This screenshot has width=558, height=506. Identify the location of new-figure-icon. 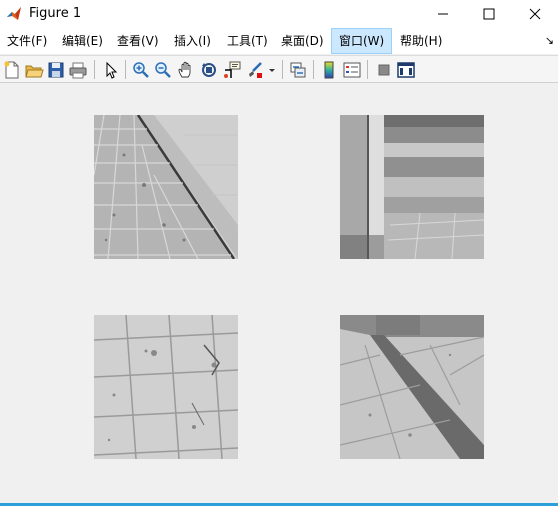
(12, 70).